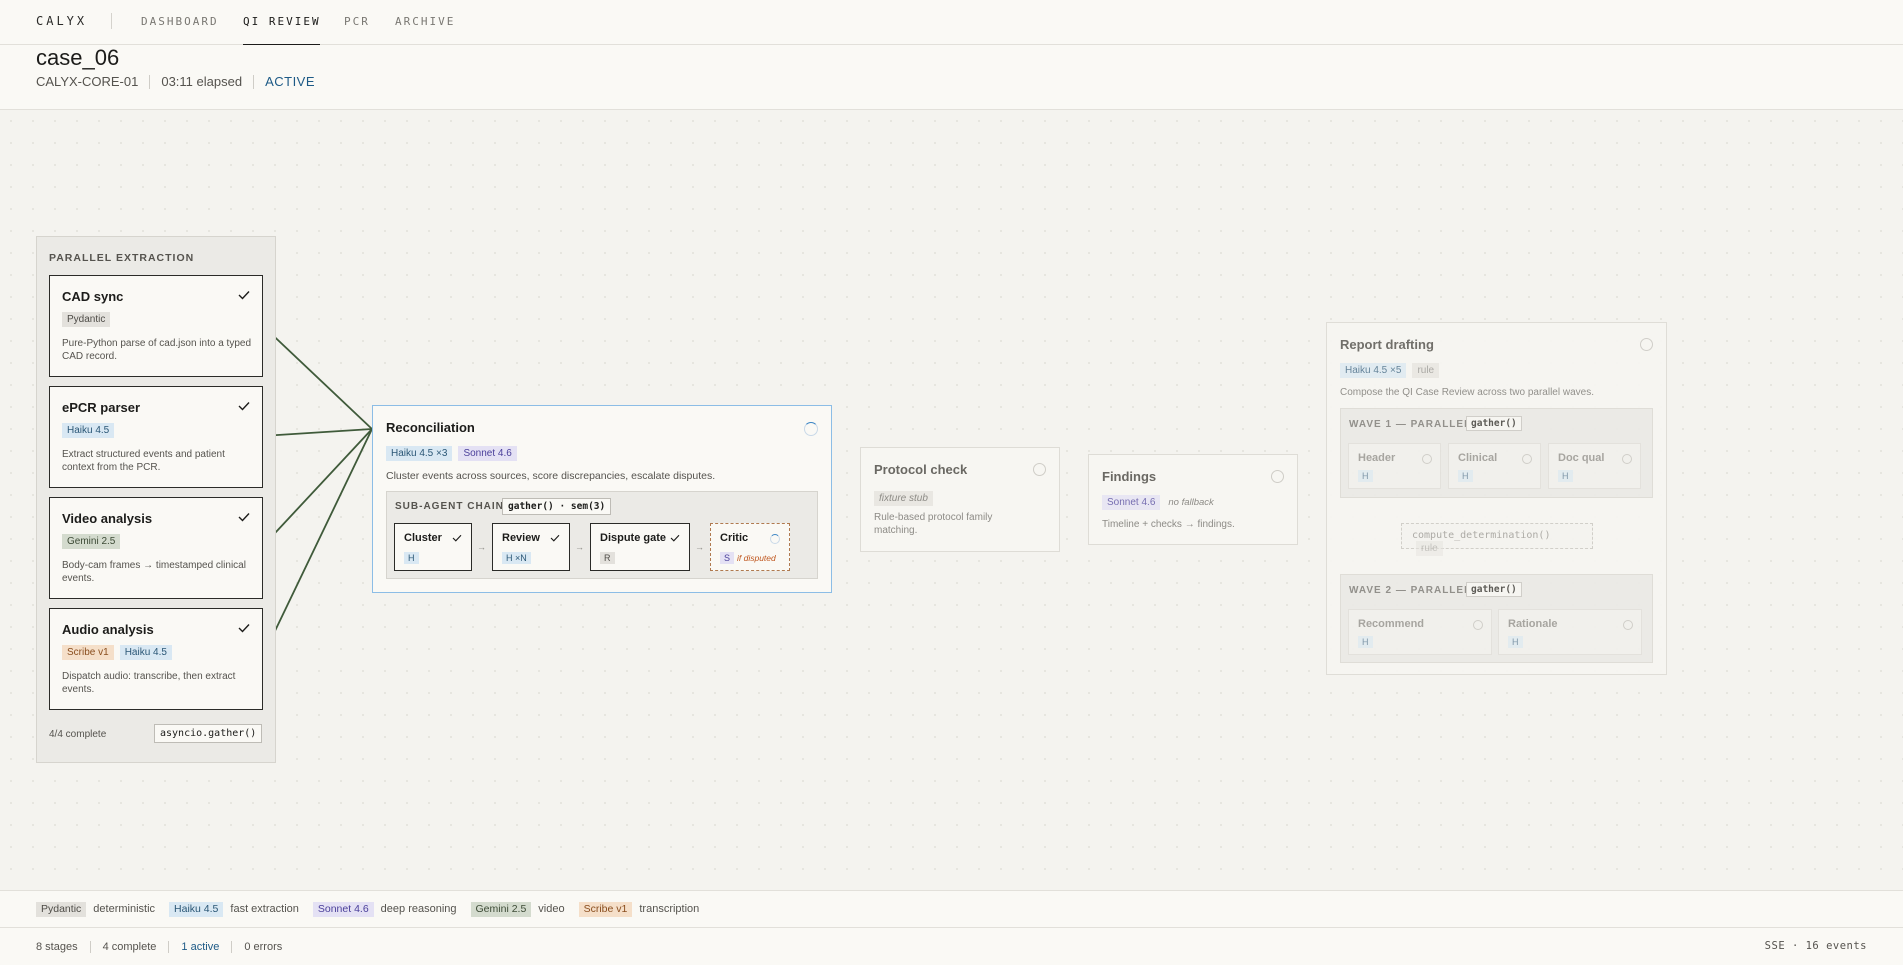  I want to click on model-tag: R, so click(607, 558).